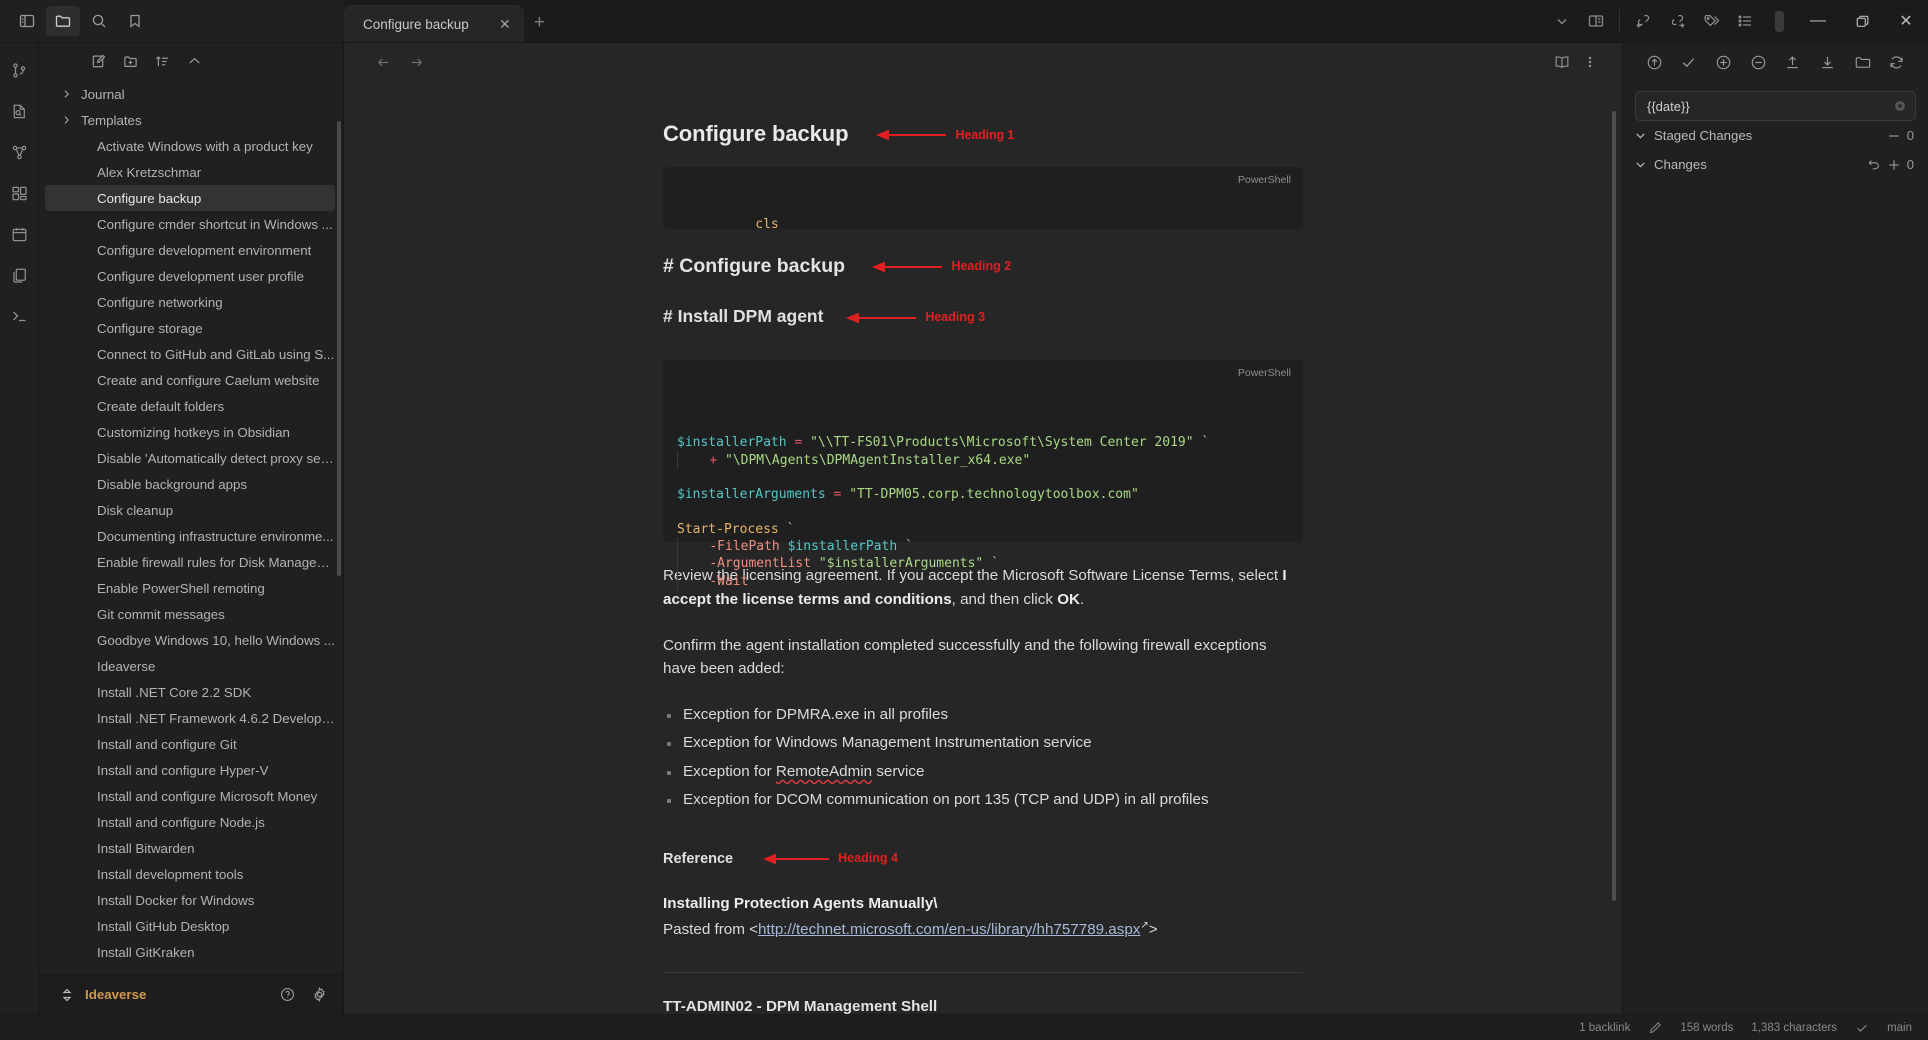 The width and height of the screenshot is (1928, 1040). I want to click on git-branch-label: main, so click(1899, 1028).